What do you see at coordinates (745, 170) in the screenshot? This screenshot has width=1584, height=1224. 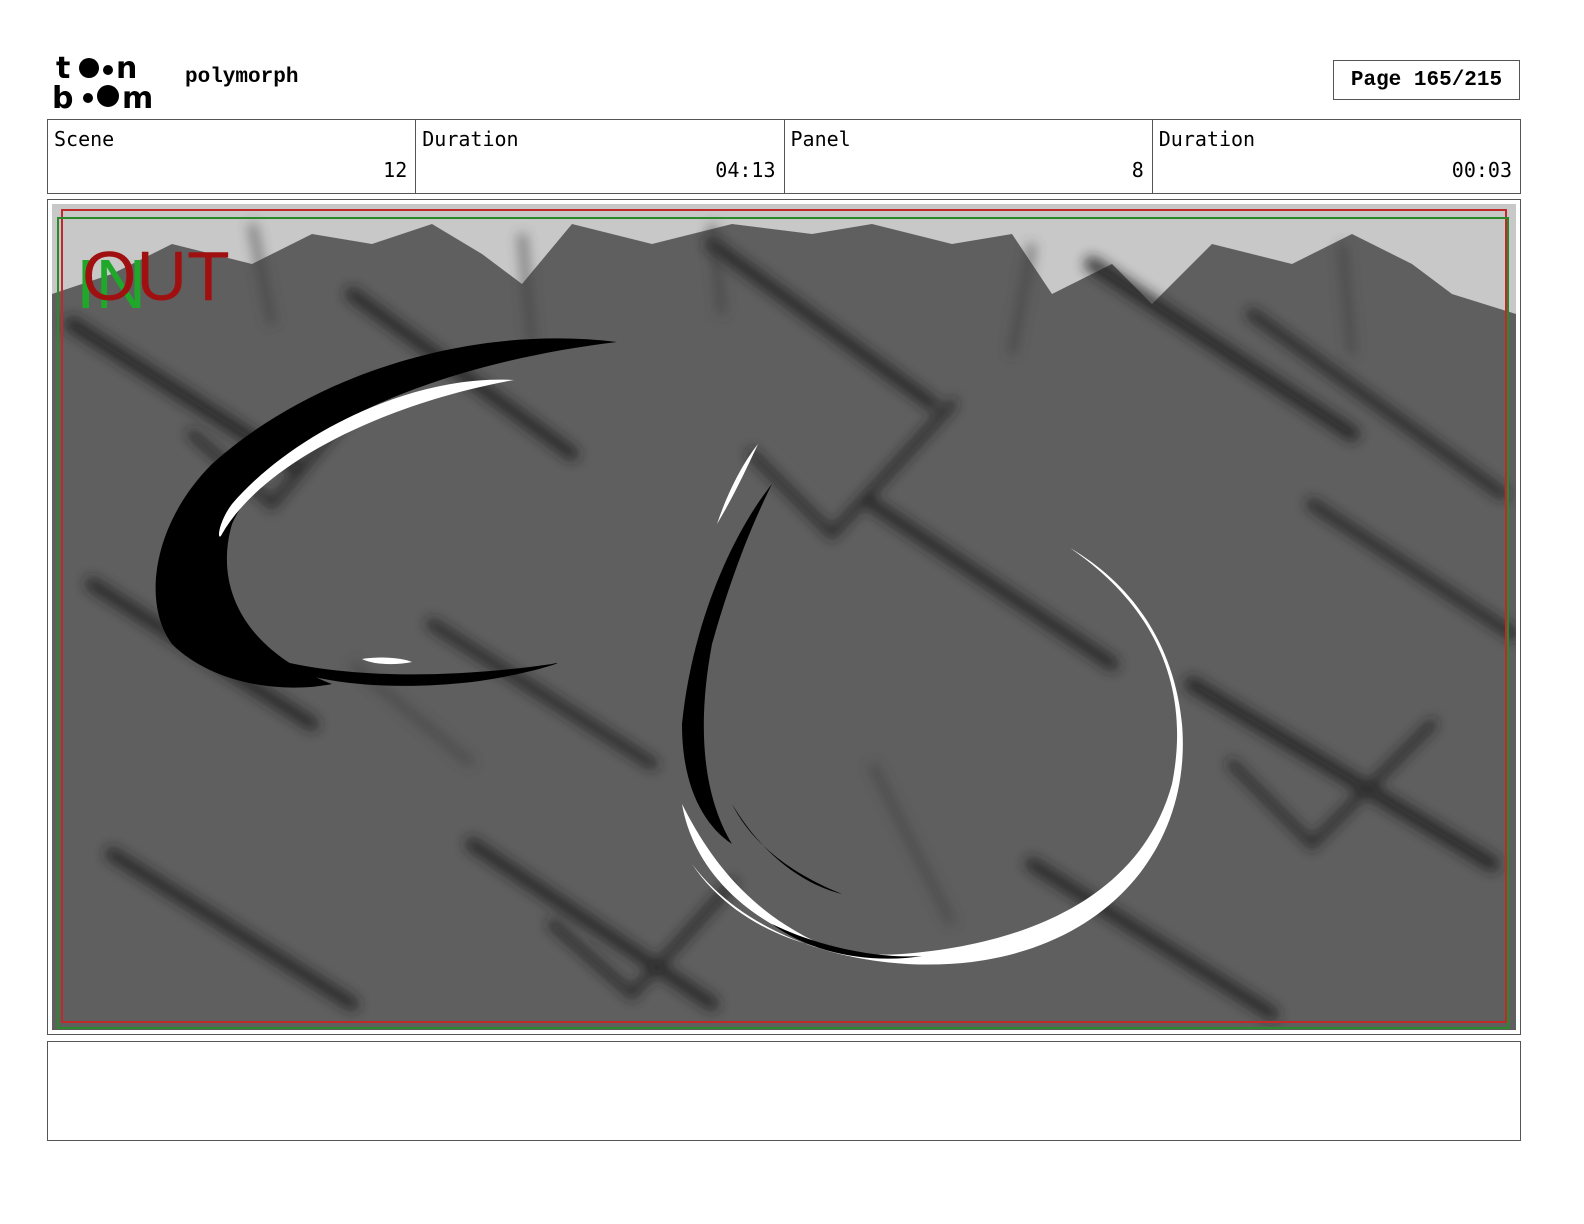 I see `scene-duration-value: 04:13` at bounding box center [745, 170].